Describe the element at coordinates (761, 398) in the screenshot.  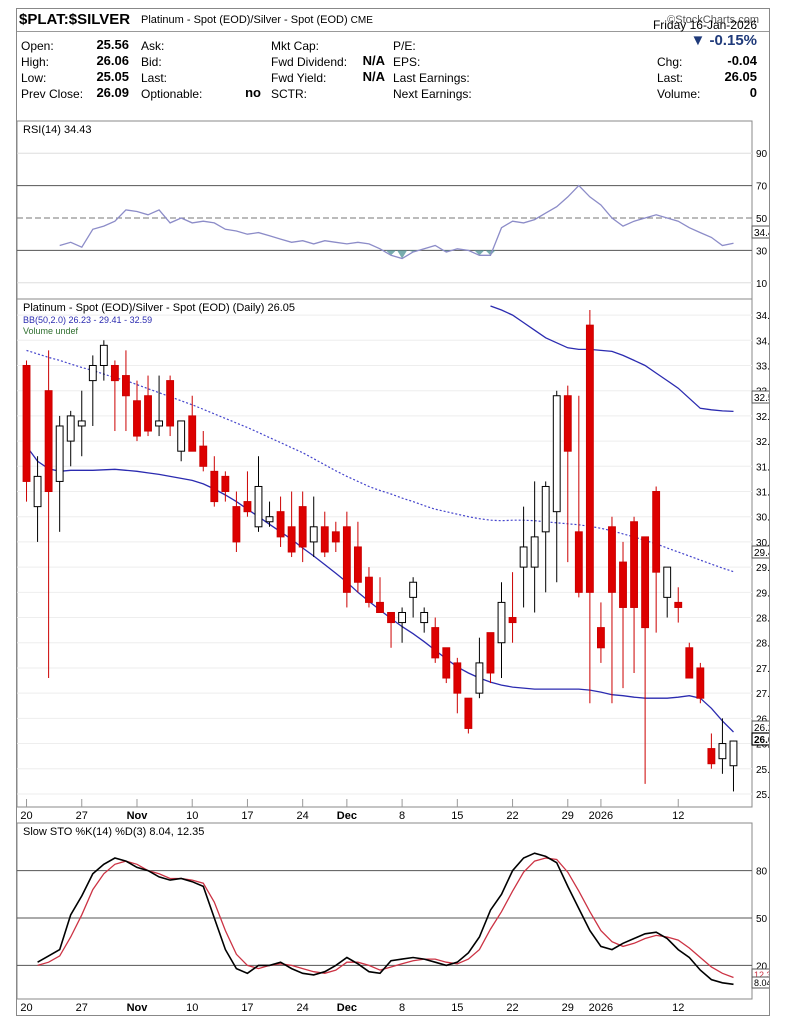
I see `bb-upper-tag: 32.59` at that location.